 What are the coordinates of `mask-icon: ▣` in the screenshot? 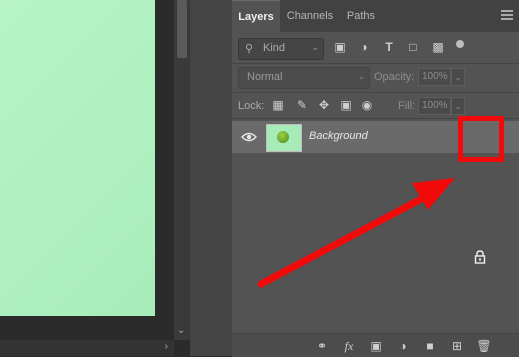 It's located at (376, 346).